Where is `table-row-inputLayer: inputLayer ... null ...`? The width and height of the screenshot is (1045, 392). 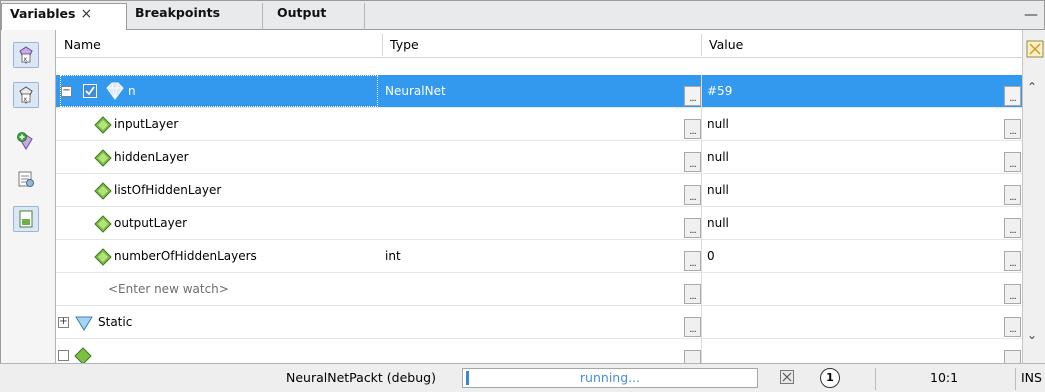 table-row-inputLayer: inputLayer ... null ... is located at coordinates (539, 124).